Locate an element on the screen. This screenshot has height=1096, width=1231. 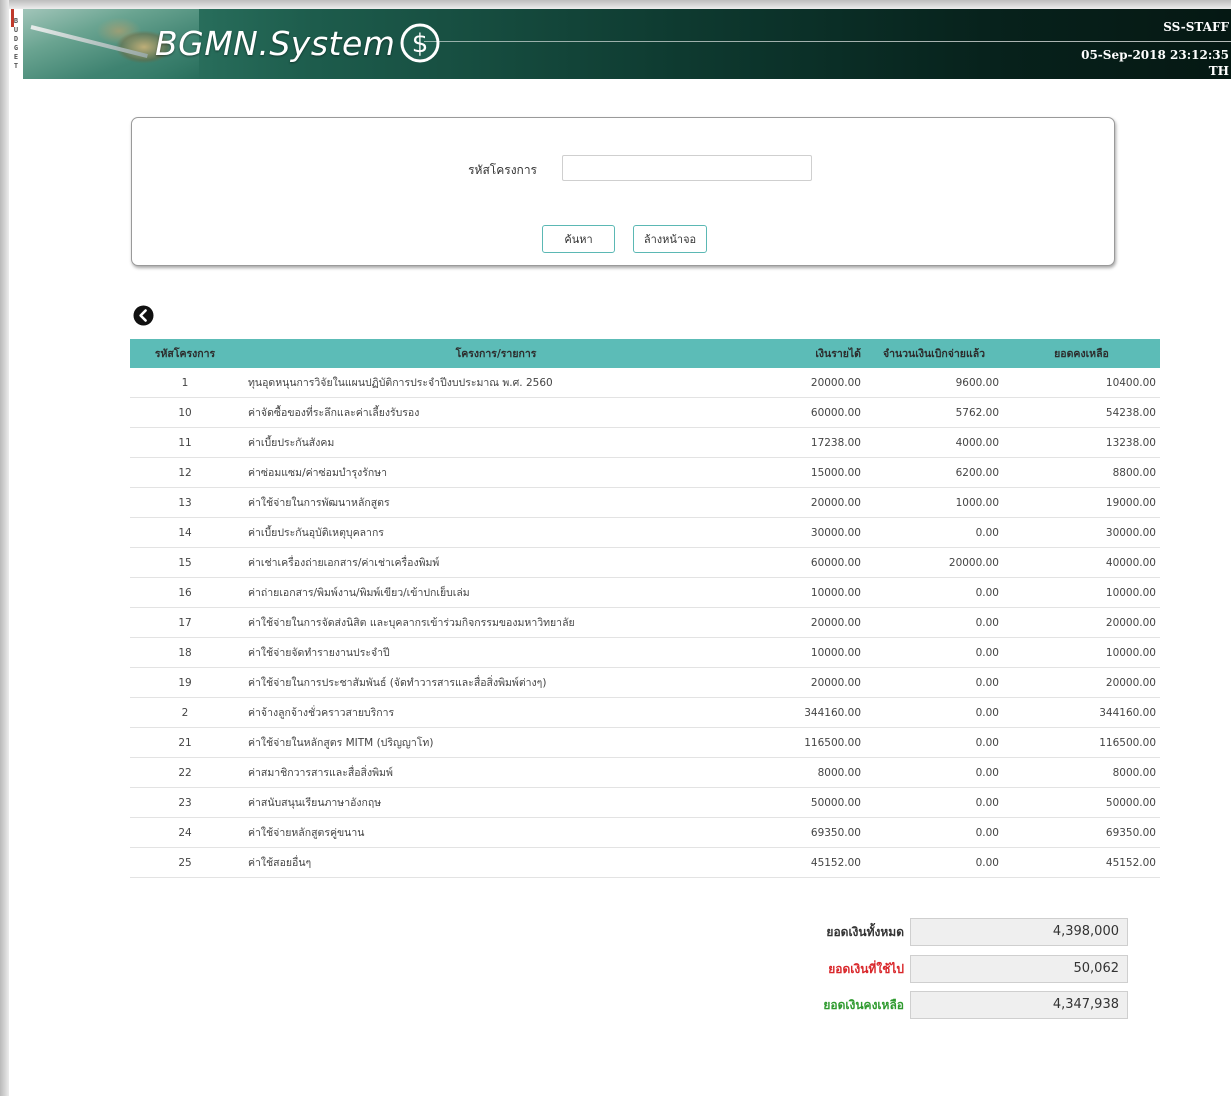
window-left-edge is located at coordinates (4, 548).